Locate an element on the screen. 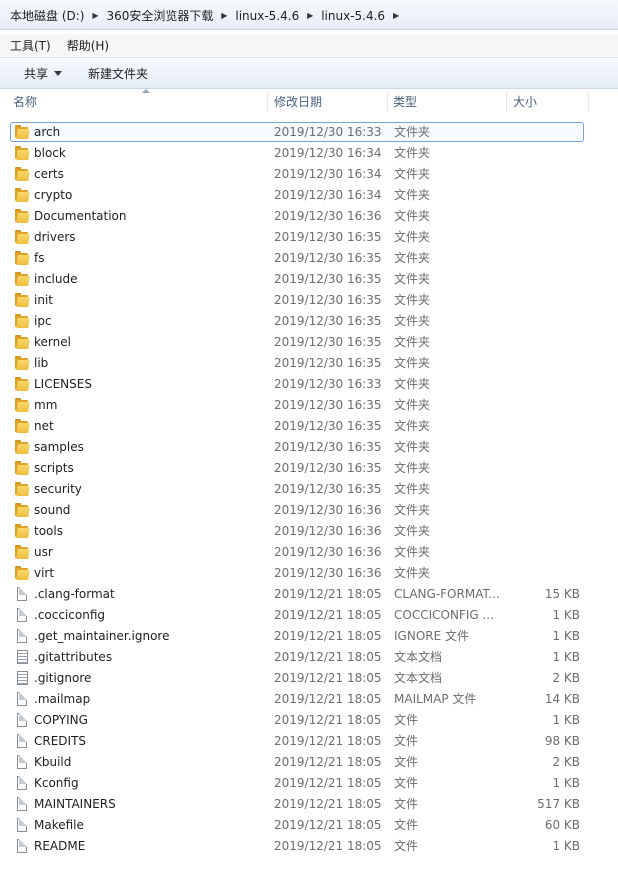  new-folder-button: 新建文件夹 is located at coordinates (118, 73).